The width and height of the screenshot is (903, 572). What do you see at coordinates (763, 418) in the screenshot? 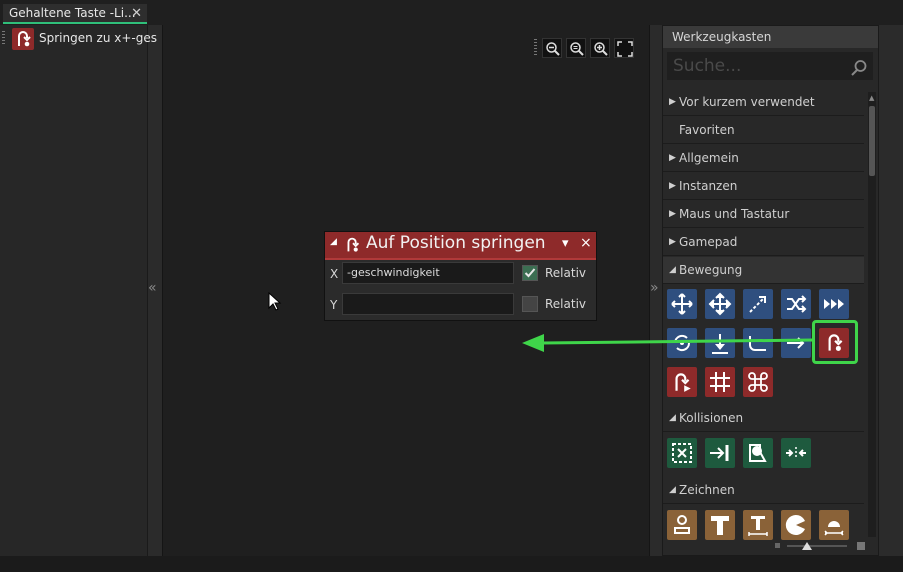
I see `category-collisions: ◢ Kollisionen` at bounding box center [763, 418].